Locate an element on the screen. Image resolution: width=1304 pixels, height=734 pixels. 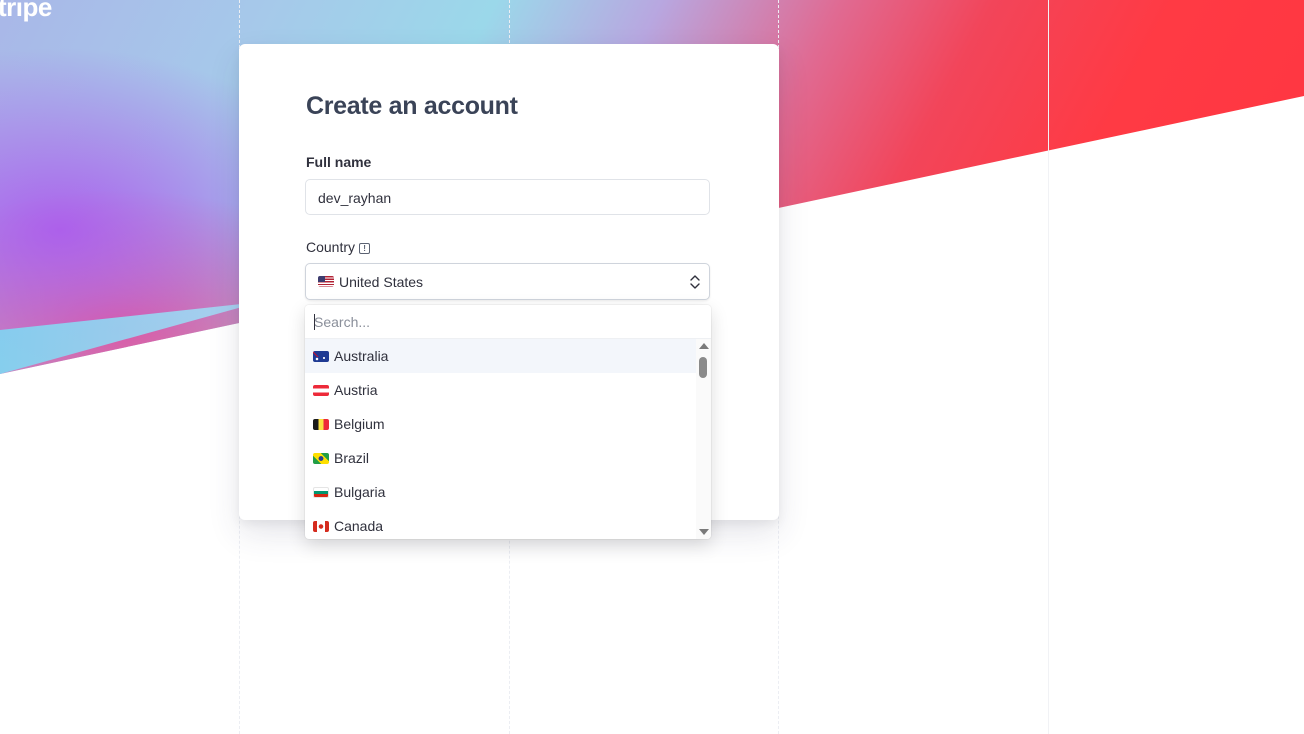
info-icon: ! is located at coordinates (365, 248).